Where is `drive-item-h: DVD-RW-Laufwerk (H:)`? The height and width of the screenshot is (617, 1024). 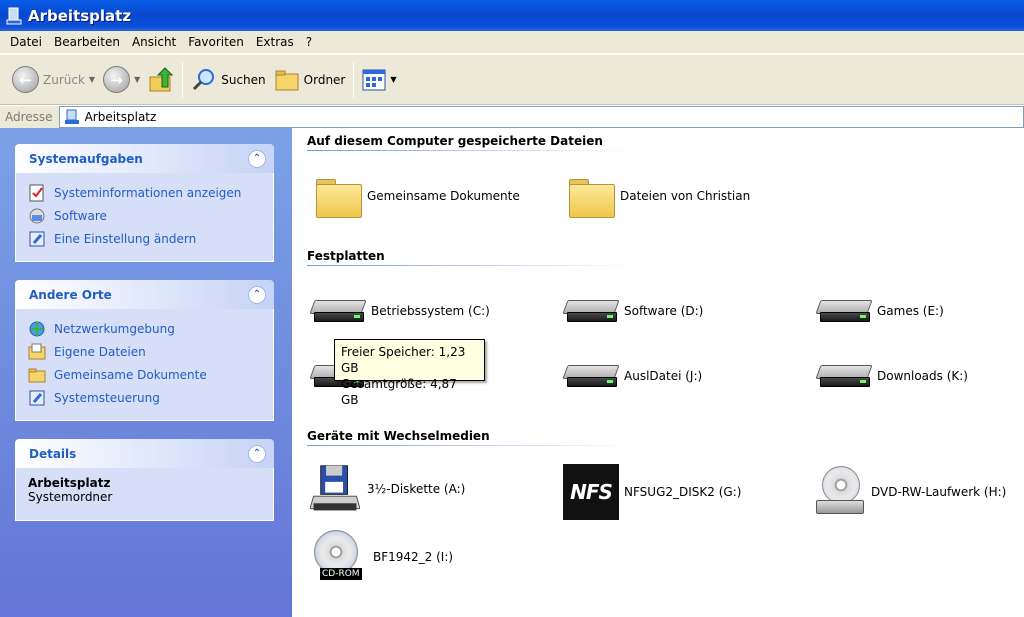
drive-item-h: DVD-RW-Laufwerk (H:) is located at coordinates (911, 492).